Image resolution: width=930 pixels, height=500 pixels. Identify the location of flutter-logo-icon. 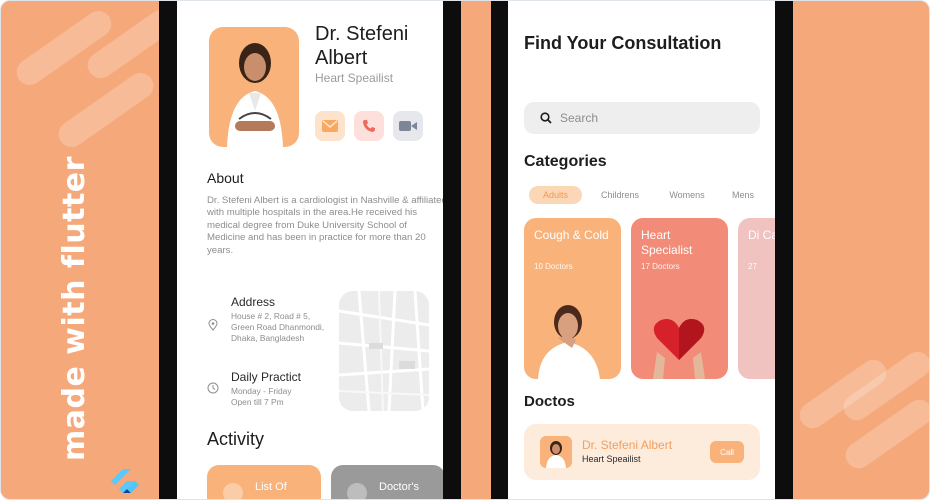
(125, 481).